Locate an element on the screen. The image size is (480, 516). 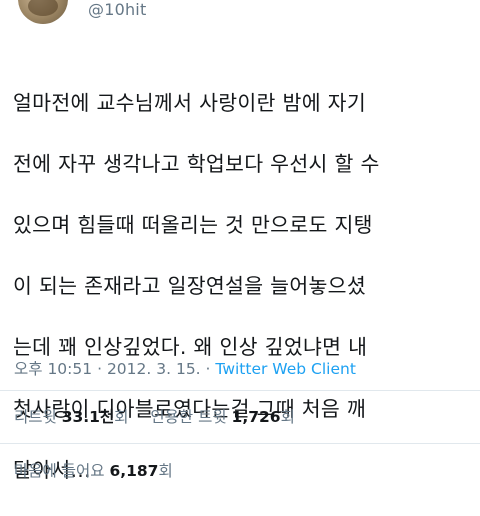
avatar-image is located at coordinates (43, 8).